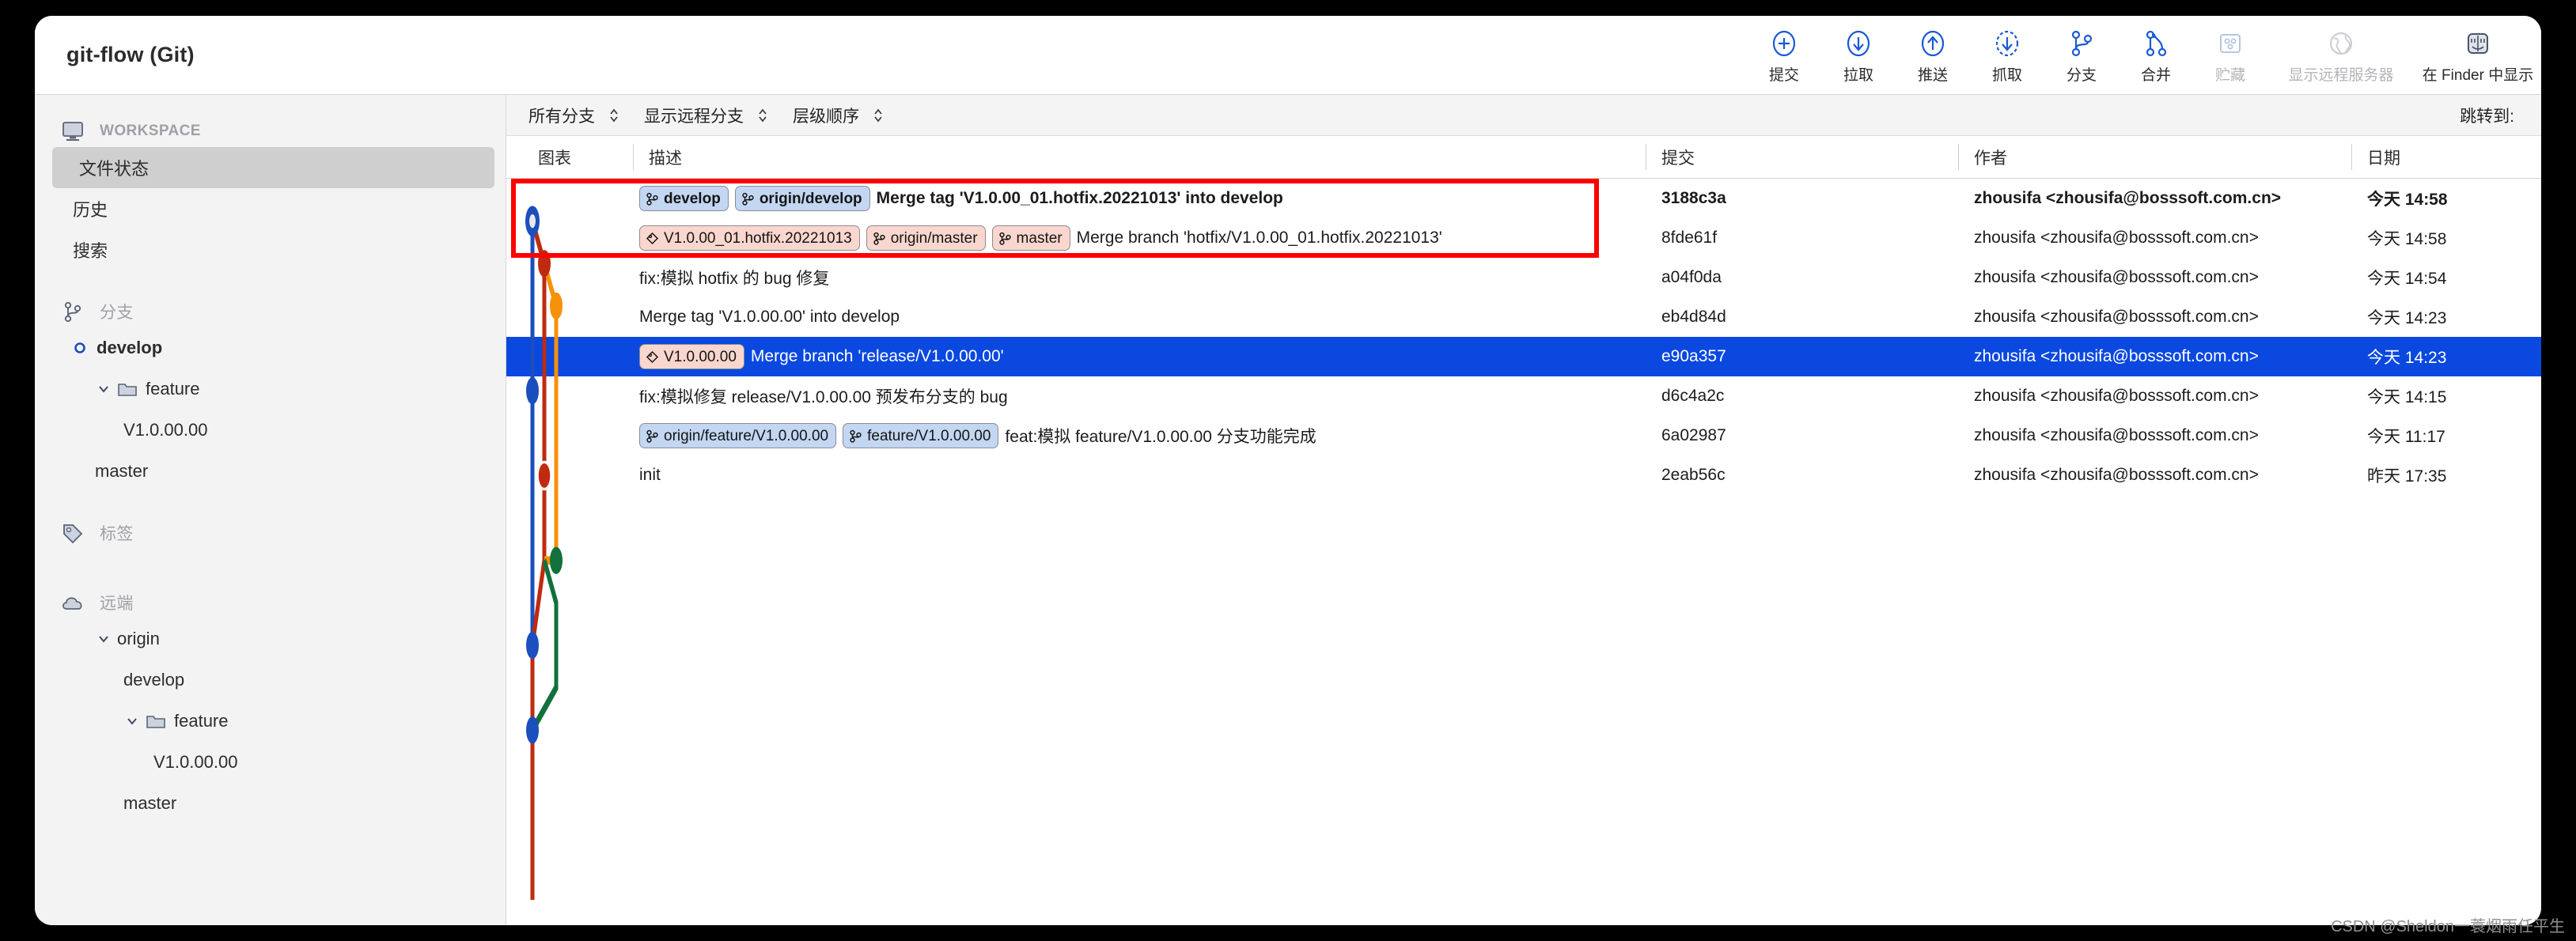 The height and width of the screenshot is (941, 2576). Describe the element at coordinates (2155, 75) in the screenshot. I see `toolbar-button-label: 合并` at that location.